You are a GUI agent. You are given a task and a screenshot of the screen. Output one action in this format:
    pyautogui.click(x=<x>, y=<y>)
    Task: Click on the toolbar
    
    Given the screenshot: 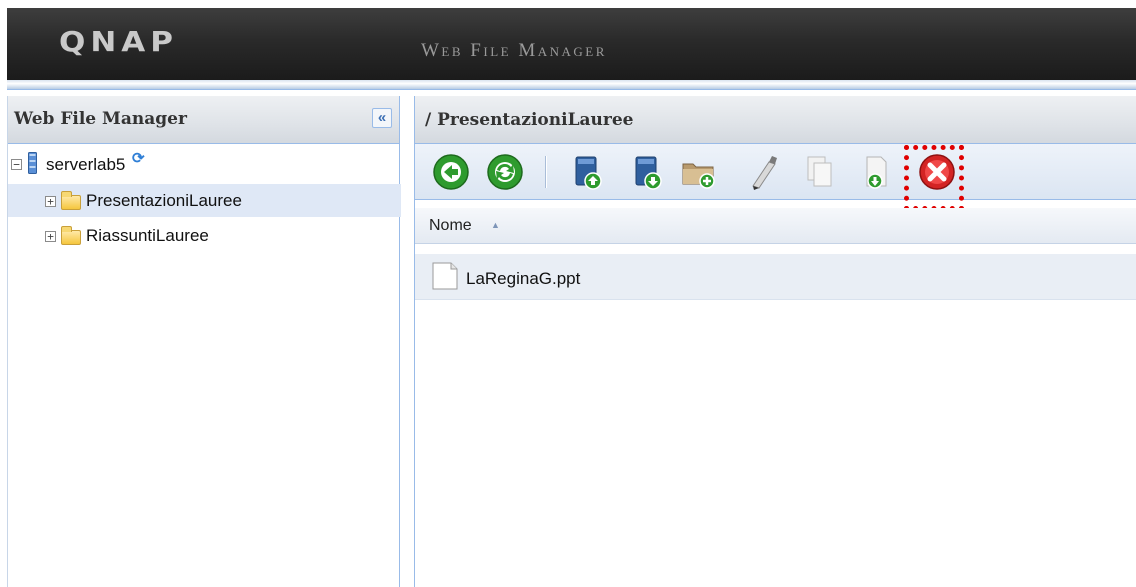 What is the action you would take?
    pyautogui.click(x=775, y=172)
    